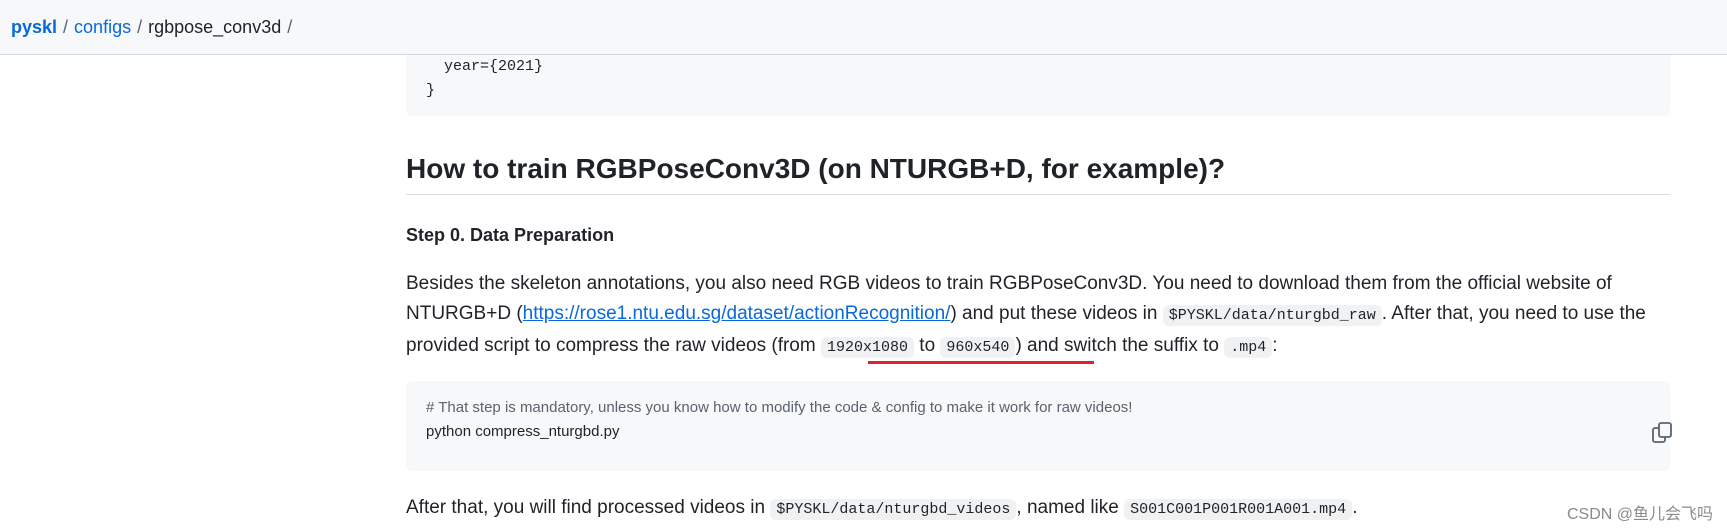  I want to click on copy-button, so click(1648, 419).